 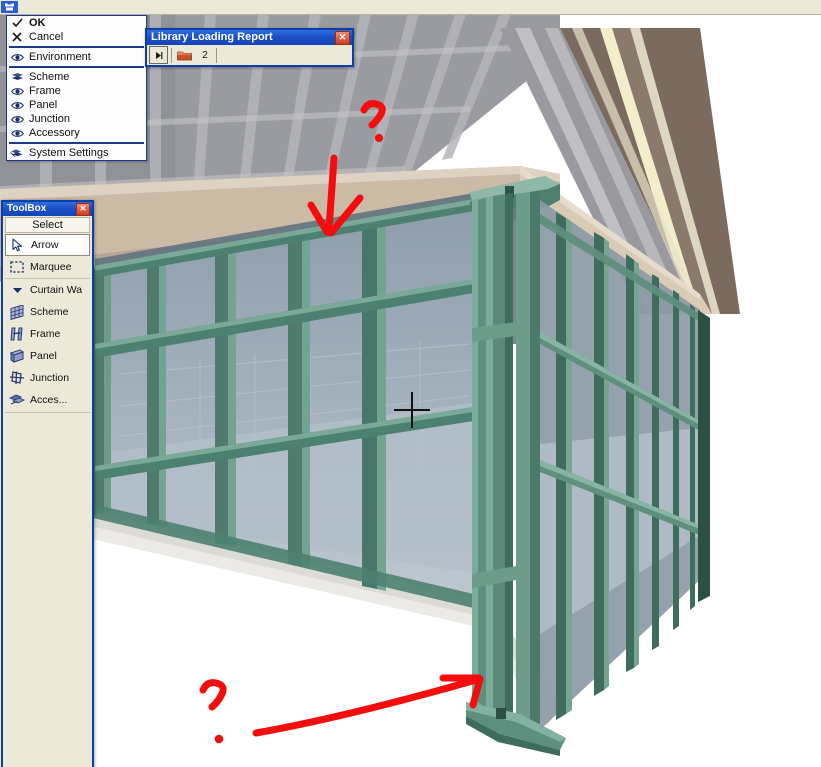 What do you see at coordinates (47, 412) in the screenshot?
I see `toolbox-divider` at bounding box center [47, 412].